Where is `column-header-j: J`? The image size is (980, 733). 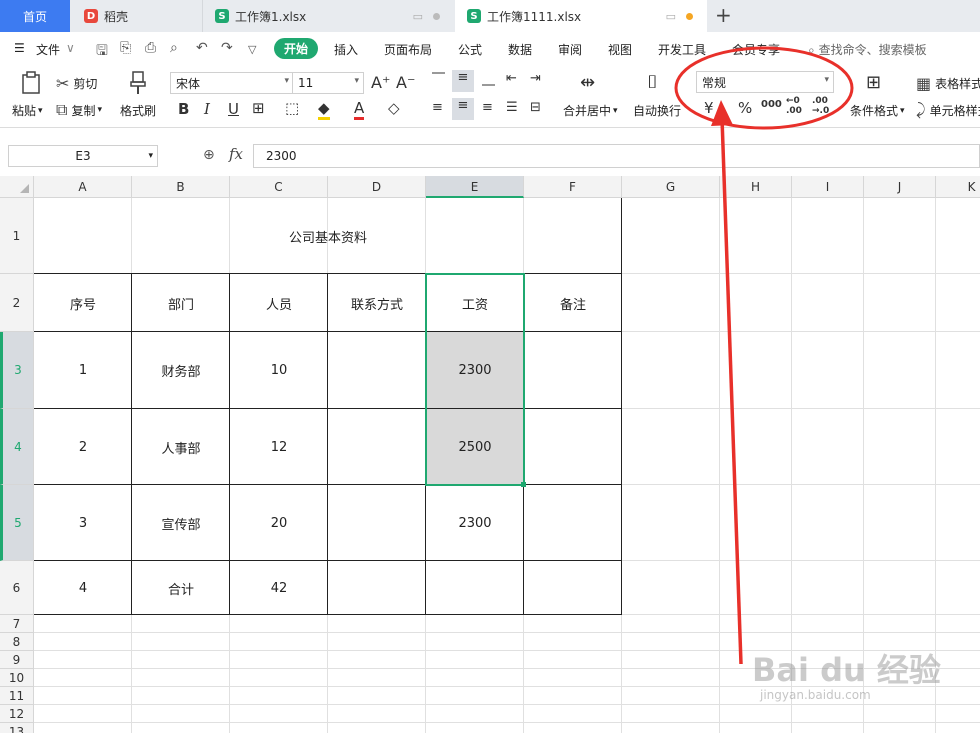
column-header-j: J is located at coordinates (900, 187).